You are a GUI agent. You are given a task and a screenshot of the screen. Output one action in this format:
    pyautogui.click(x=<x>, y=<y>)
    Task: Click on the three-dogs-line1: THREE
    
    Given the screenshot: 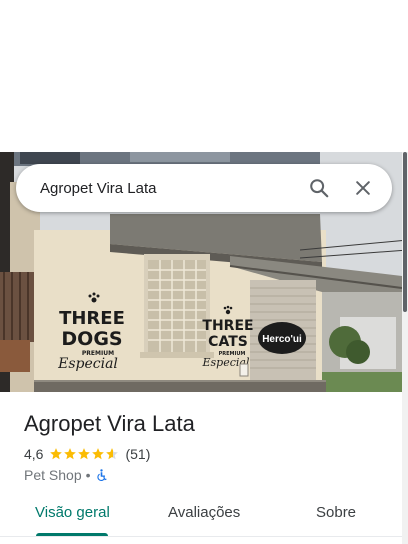 What is the action you would take?
    pyautogui.click(x=92, y=318)
    